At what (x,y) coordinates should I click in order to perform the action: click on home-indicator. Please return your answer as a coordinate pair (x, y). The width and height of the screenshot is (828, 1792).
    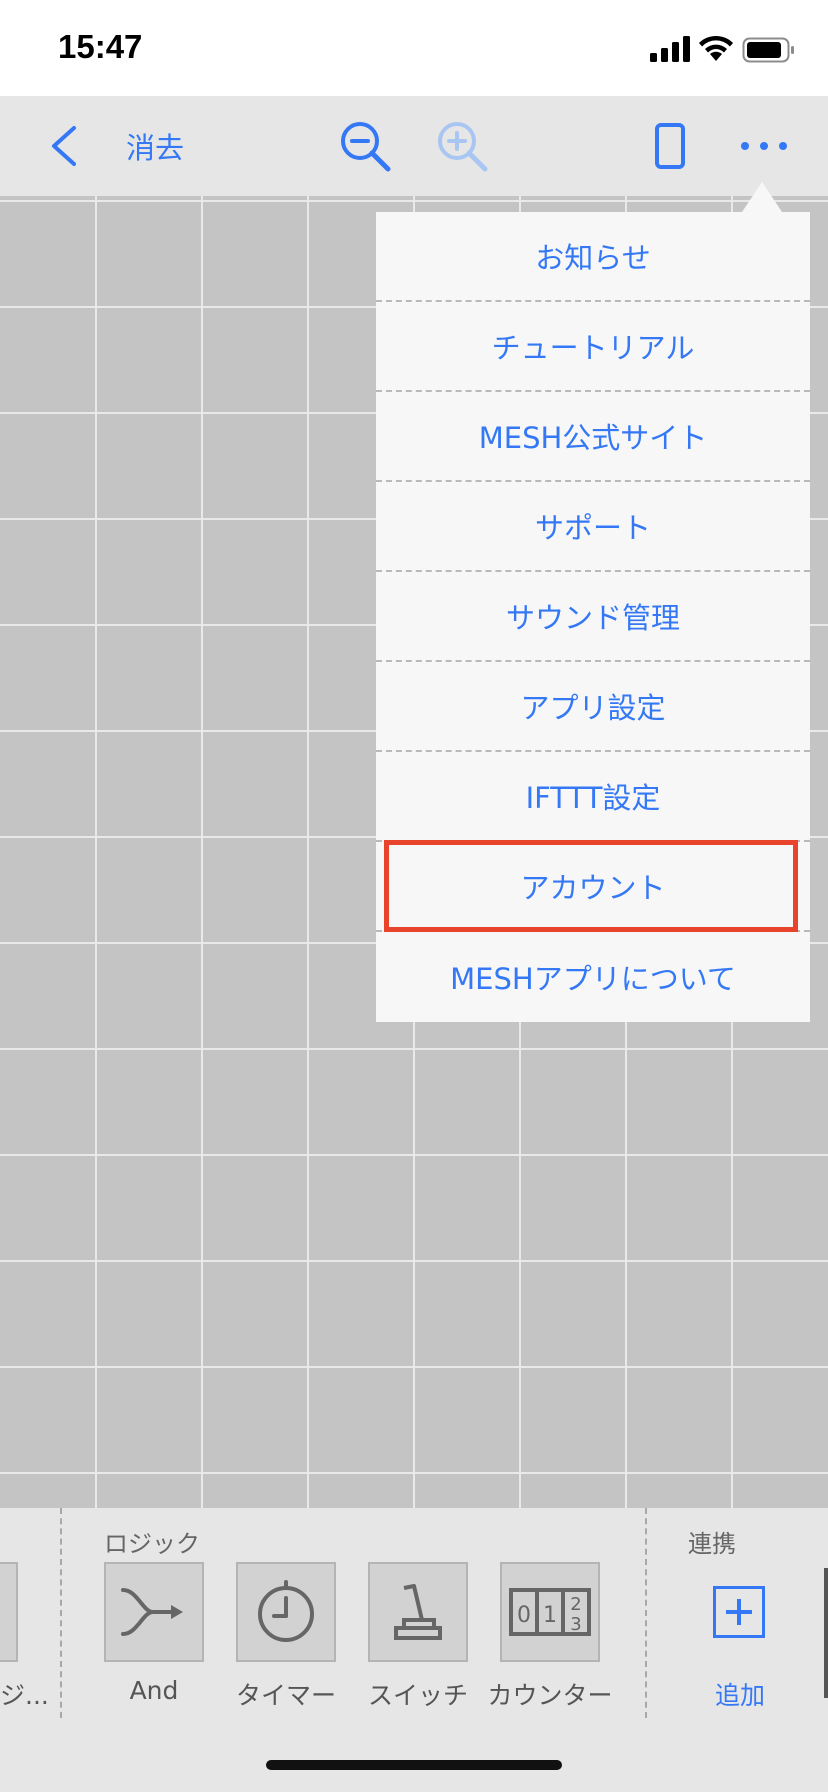
    Looking at the image, I should click on (414, 1765).